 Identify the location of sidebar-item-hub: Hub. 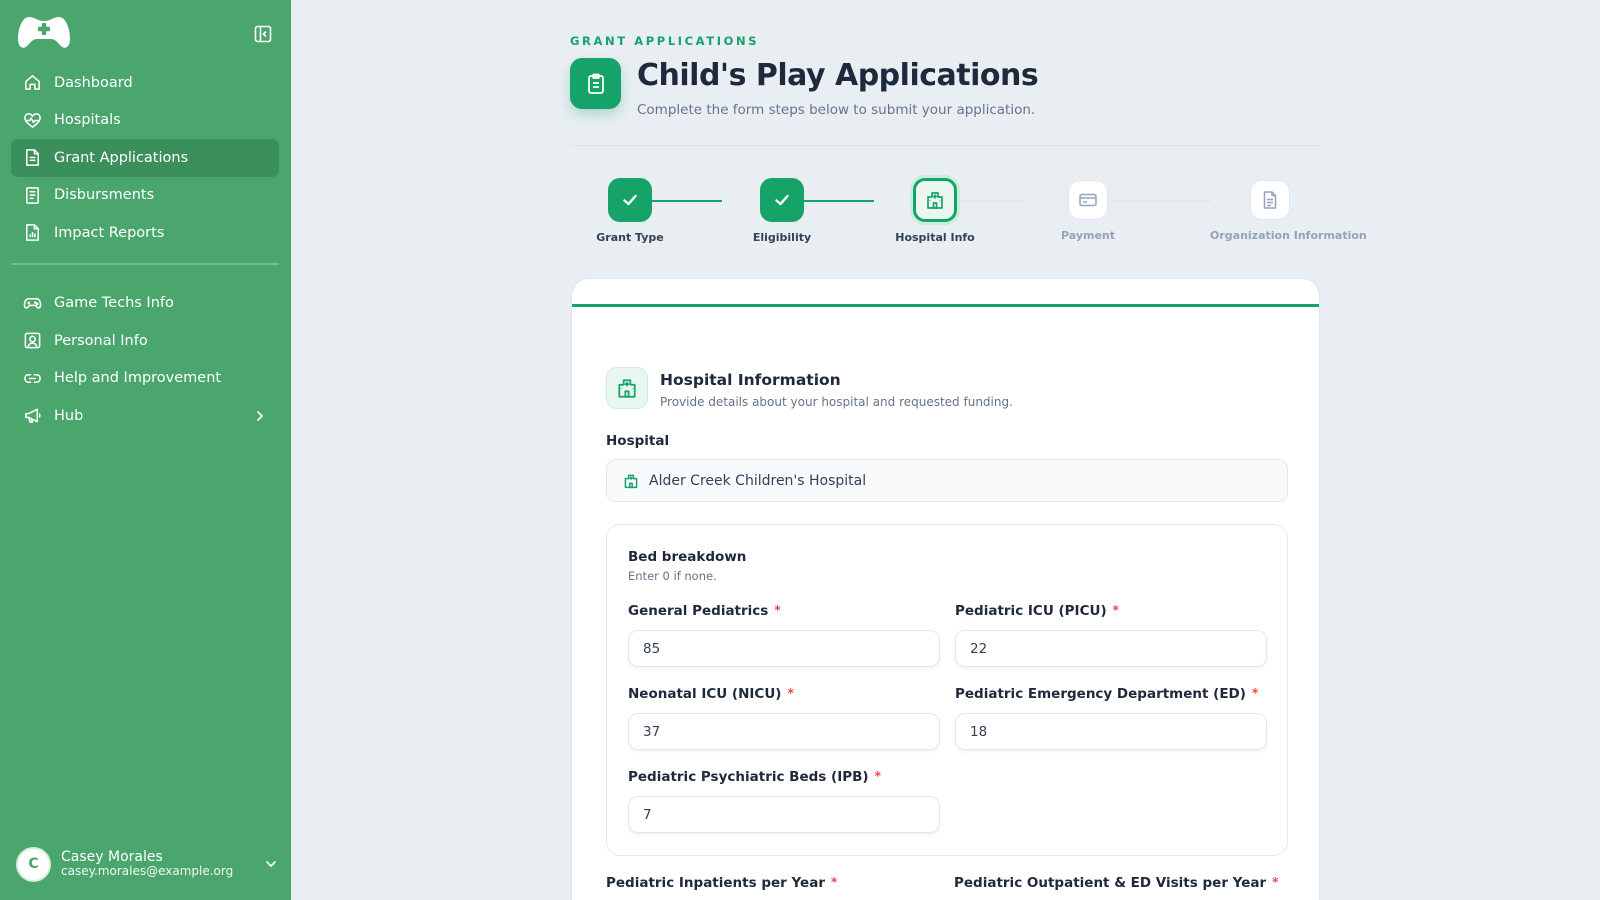
(145, 416).